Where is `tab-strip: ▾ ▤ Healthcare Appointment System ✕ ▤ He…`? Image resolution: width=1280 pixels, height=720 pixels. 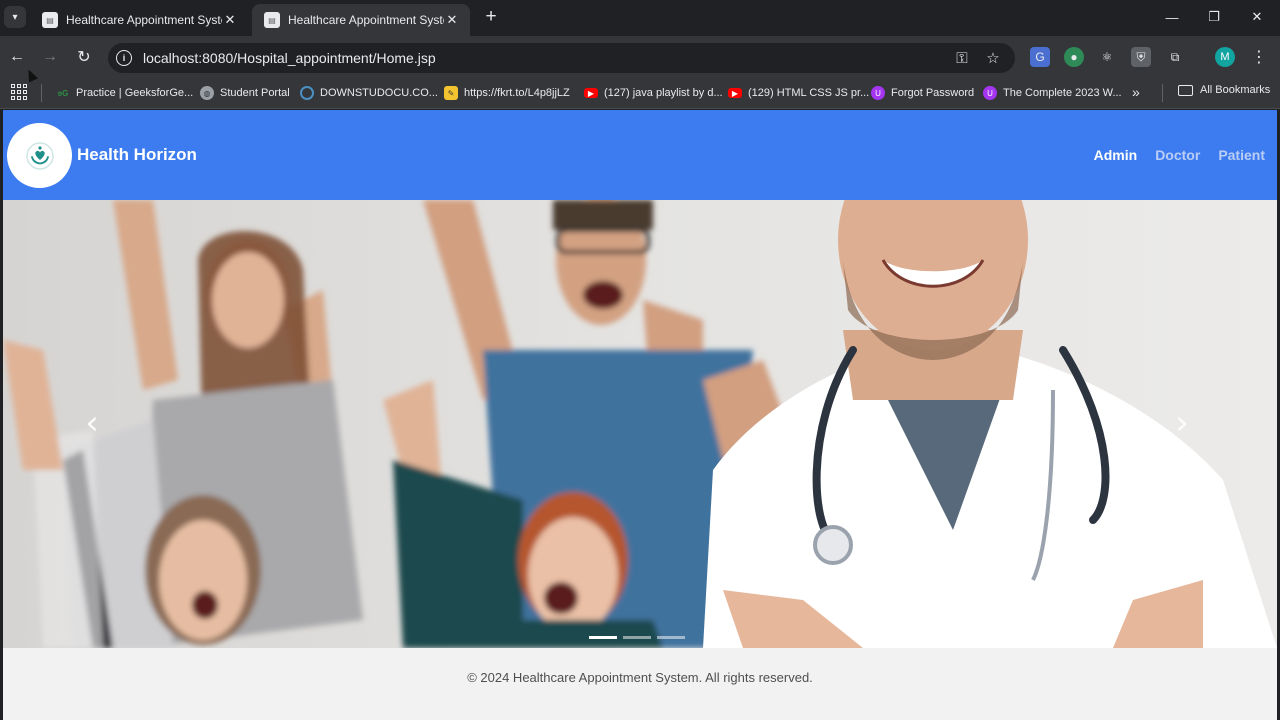 tab-strip: ▾ ▤ Healthcare Appointment System ✕ ▤ He… is located at coordinates (640, 18).